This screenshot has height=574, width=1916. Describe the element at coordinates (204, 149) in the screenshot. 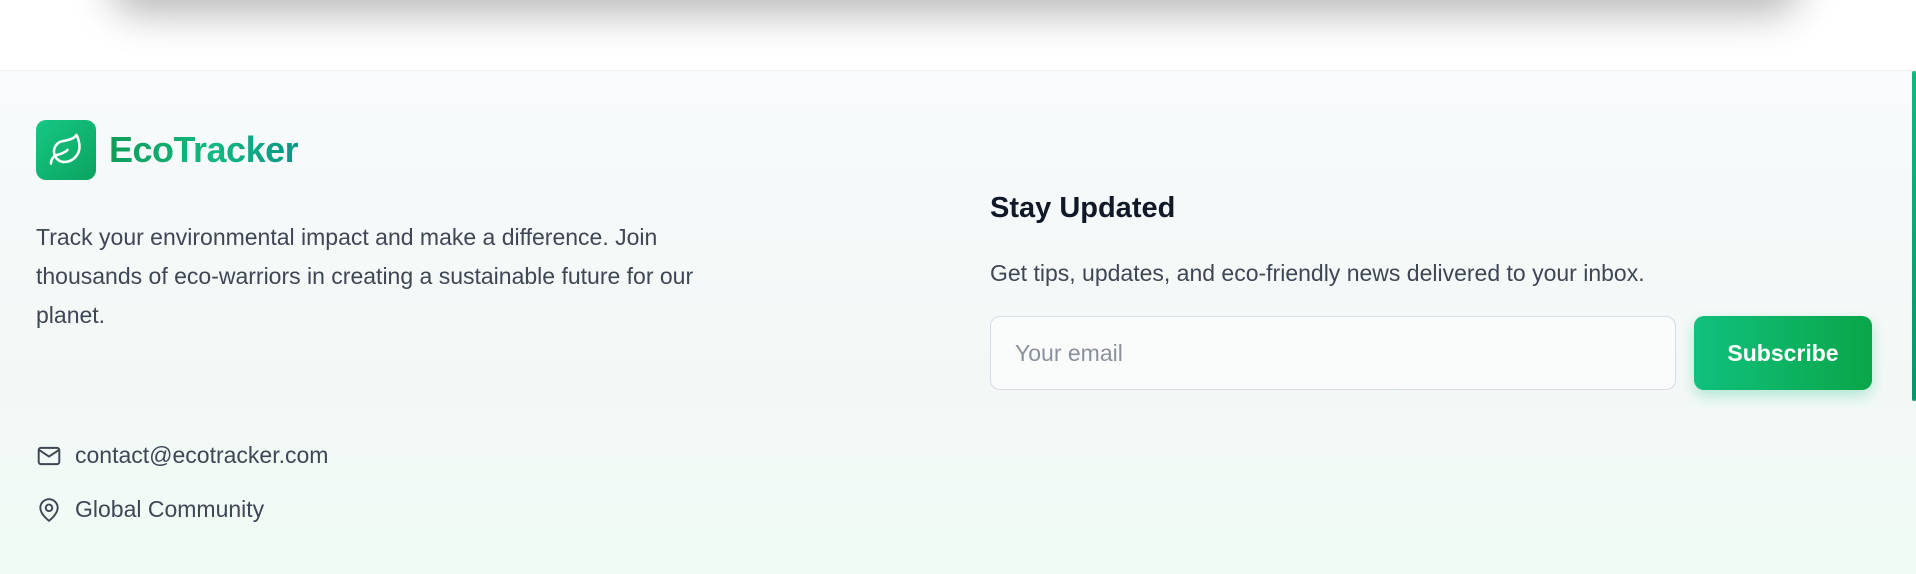

I see `brand-name: EcoTracker` at that location.